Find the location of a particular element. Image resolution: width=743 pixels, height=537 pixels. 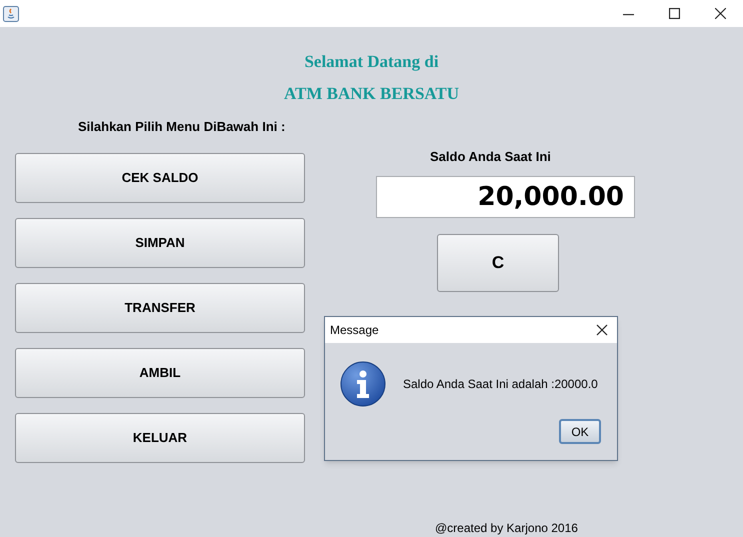

heading-text: Selamat Datang di is located at coordinates (371, 62).